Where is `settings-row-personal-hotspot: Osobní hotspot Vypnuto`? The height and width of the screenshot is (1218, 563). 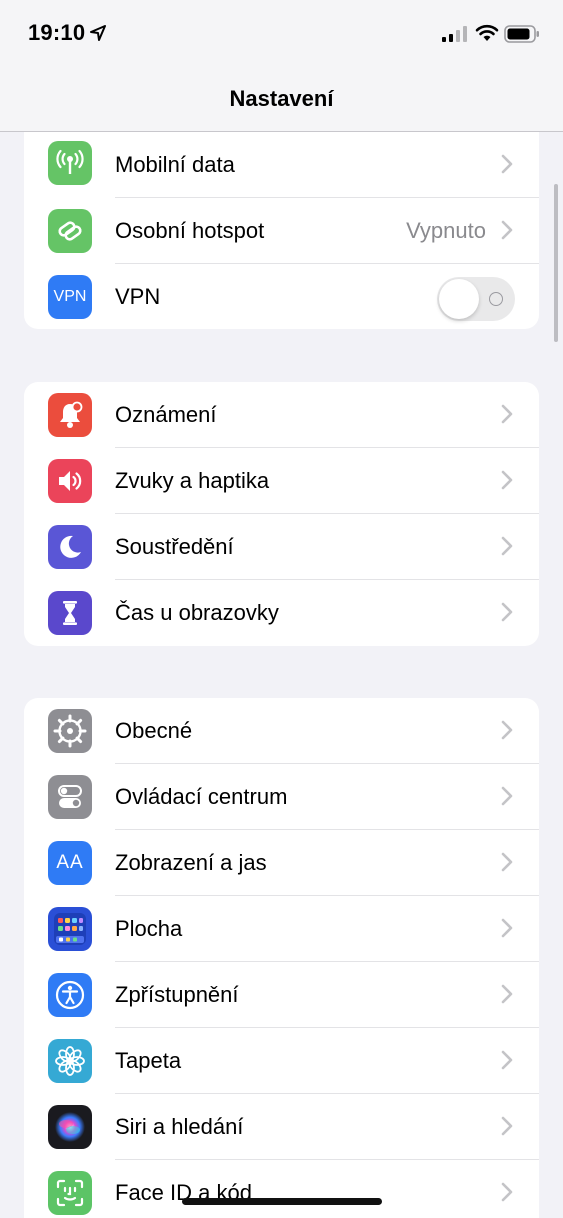
settings-row-personal-hotspot: Osobní hotspot Vypnuto is located at coordinates (281, 231).